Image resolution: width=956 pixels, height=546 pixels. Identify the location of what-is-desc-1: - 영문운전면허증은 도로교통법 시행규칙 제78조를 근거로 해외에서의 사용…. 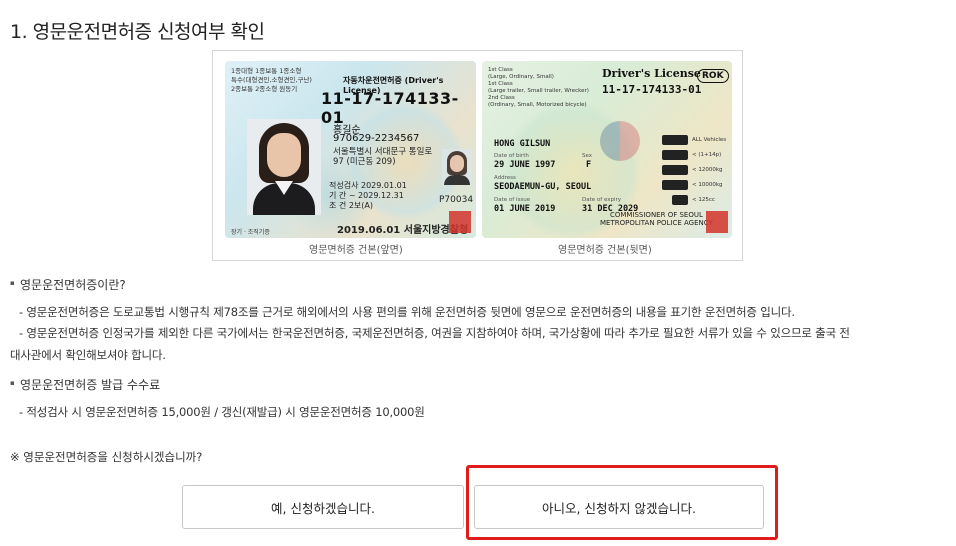
(407, 312).